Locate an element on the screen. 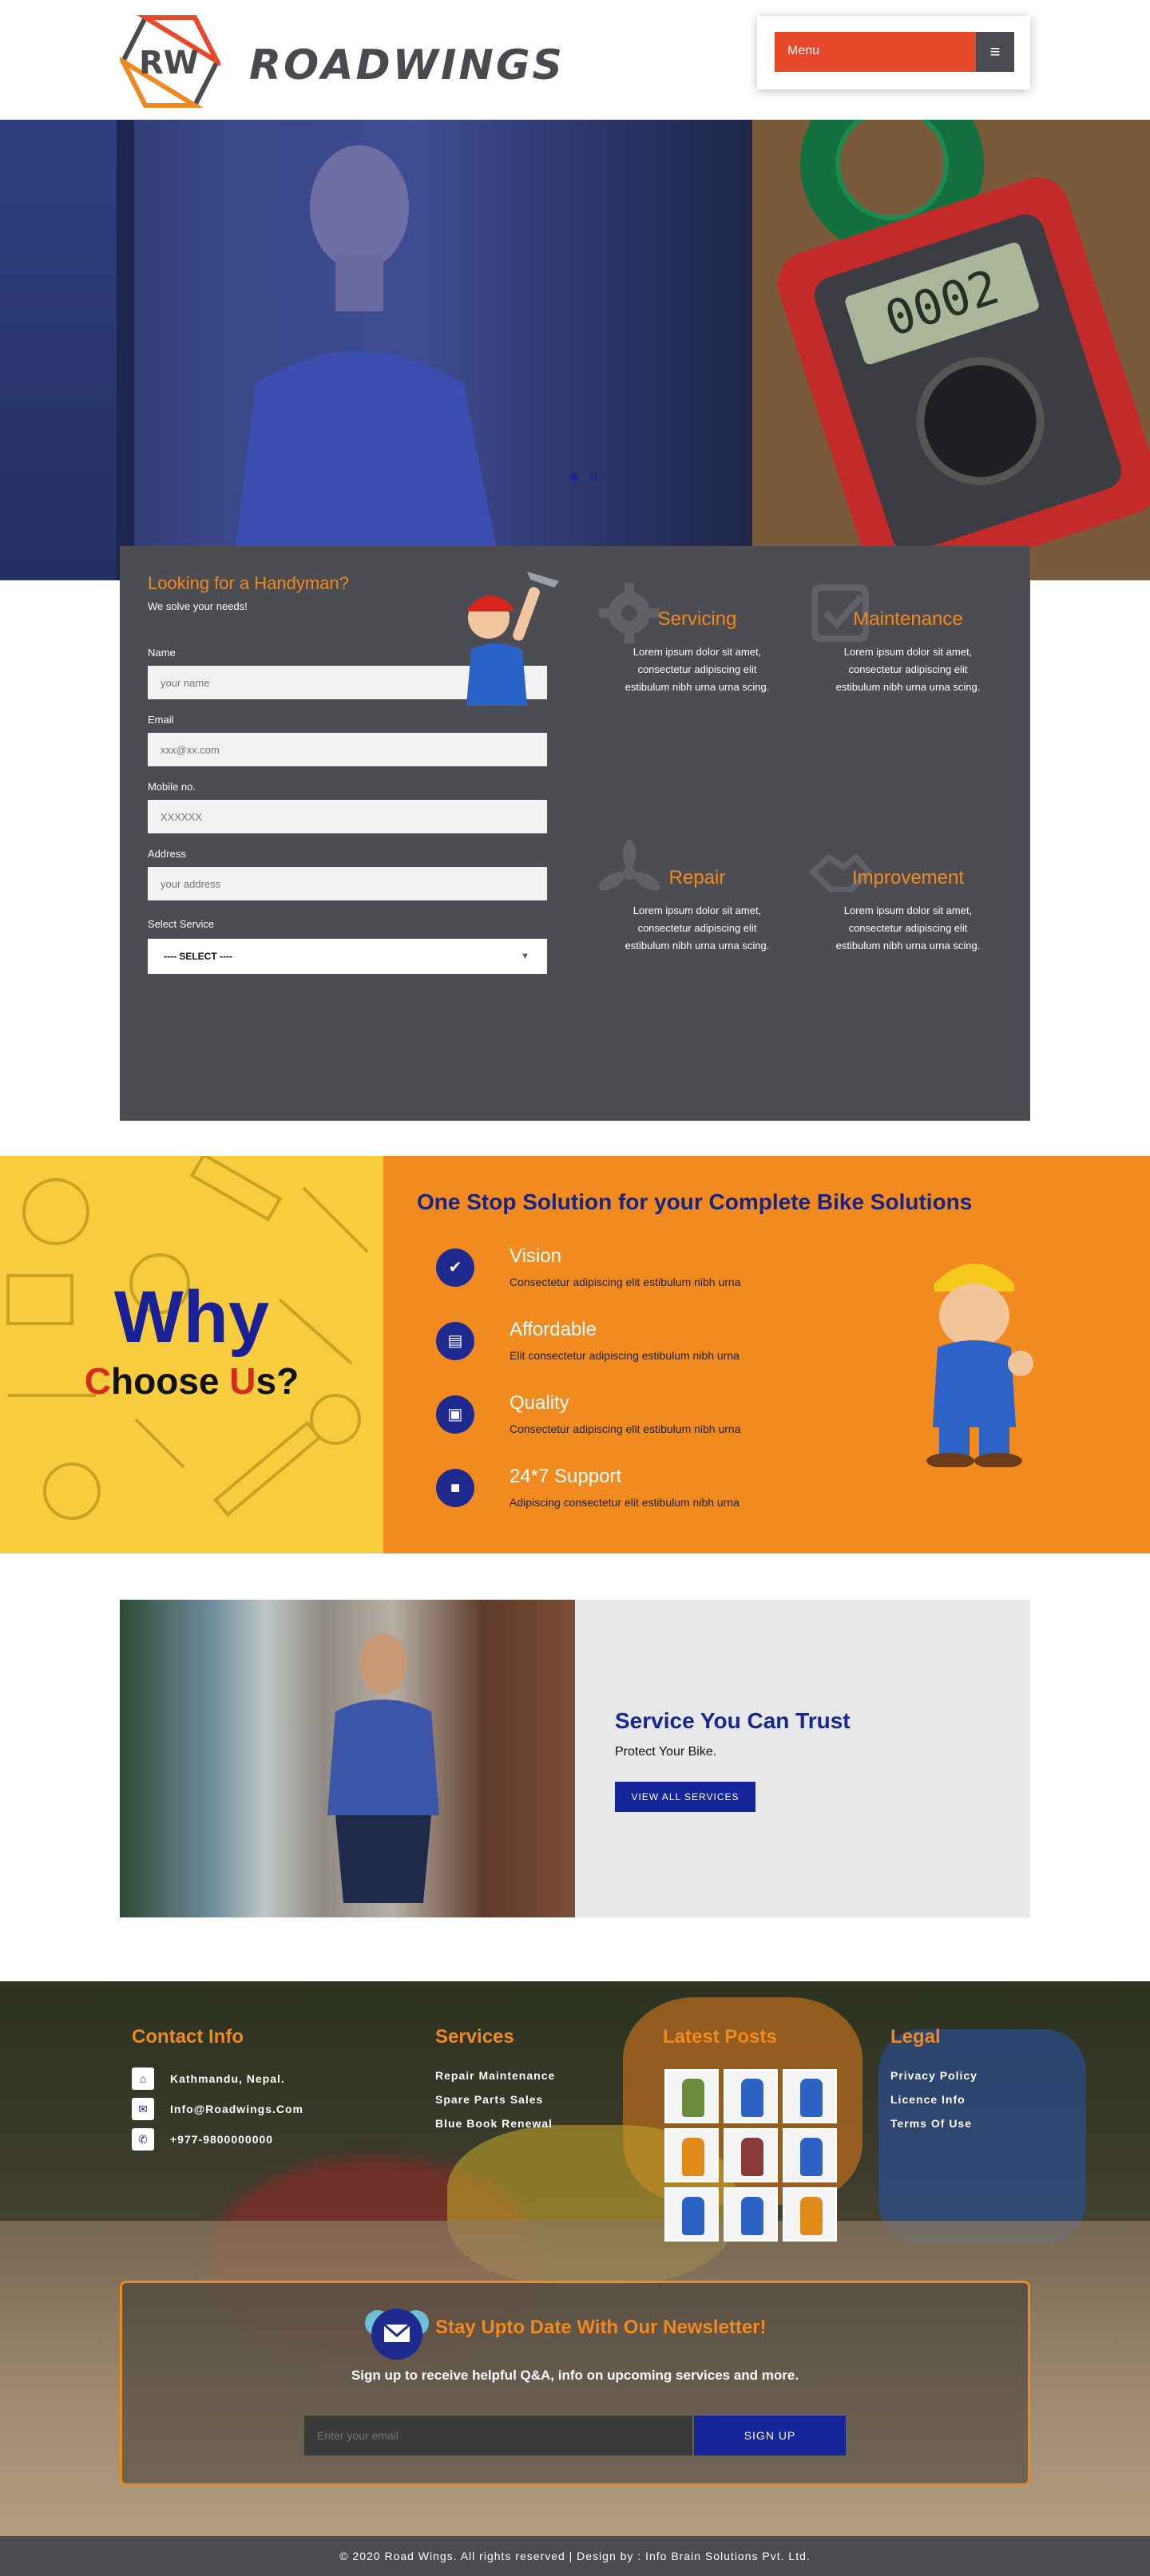  trust-person-figure is located at coordinates (383, 1768).